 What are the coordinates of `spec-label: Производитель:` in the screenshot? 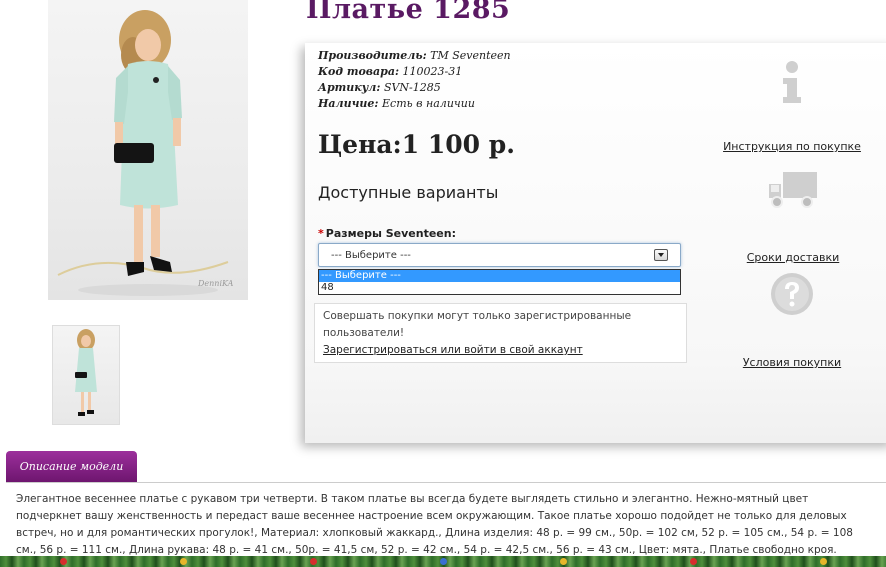 It's located at (372, 55).